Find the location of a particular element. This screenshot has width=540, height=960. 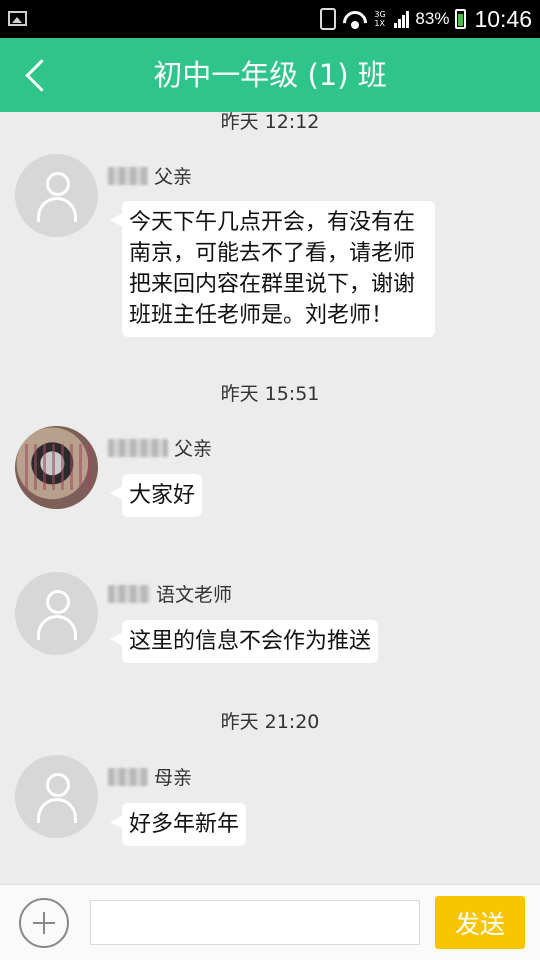

image-icon is located at coordinates (17, 18).